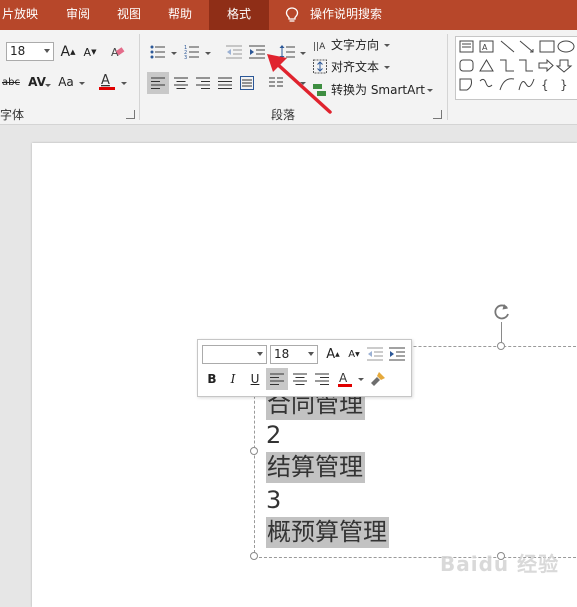  What do you see at coordinates (239, 15) in the screenshot?
I see `tab-format: 格式` at bounding box center [239, 15].